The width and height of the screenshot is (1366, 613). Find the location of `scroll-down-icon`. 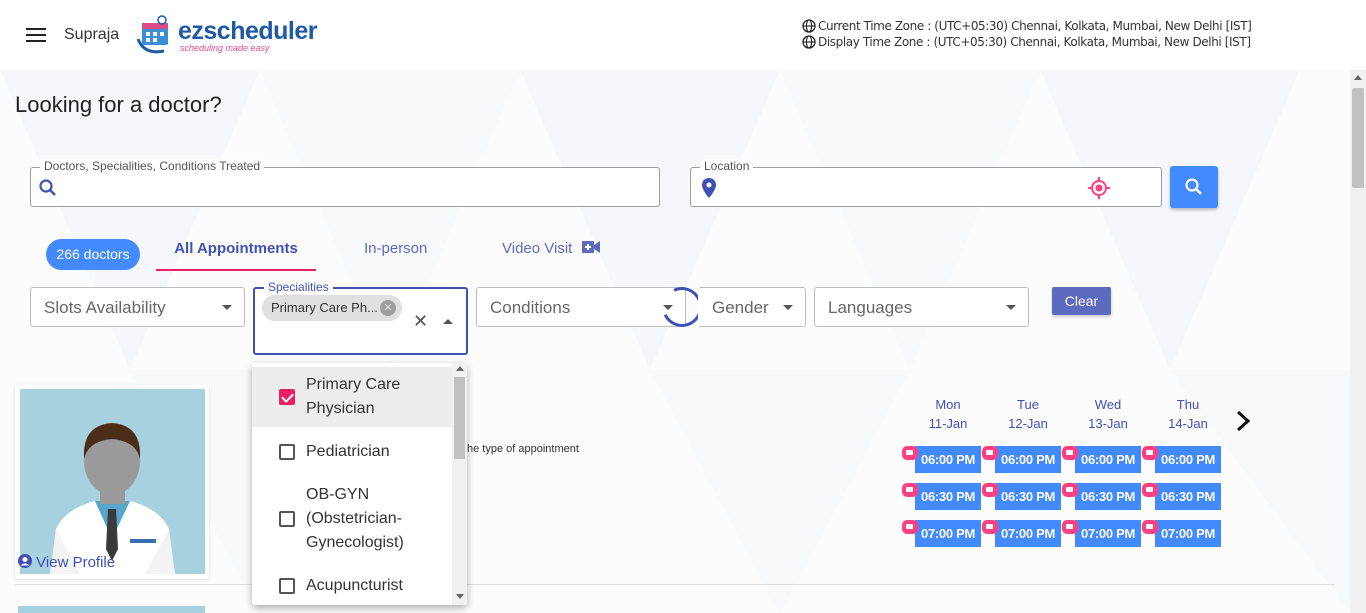

scroll-down-icon is located at coordinates (460, 596).